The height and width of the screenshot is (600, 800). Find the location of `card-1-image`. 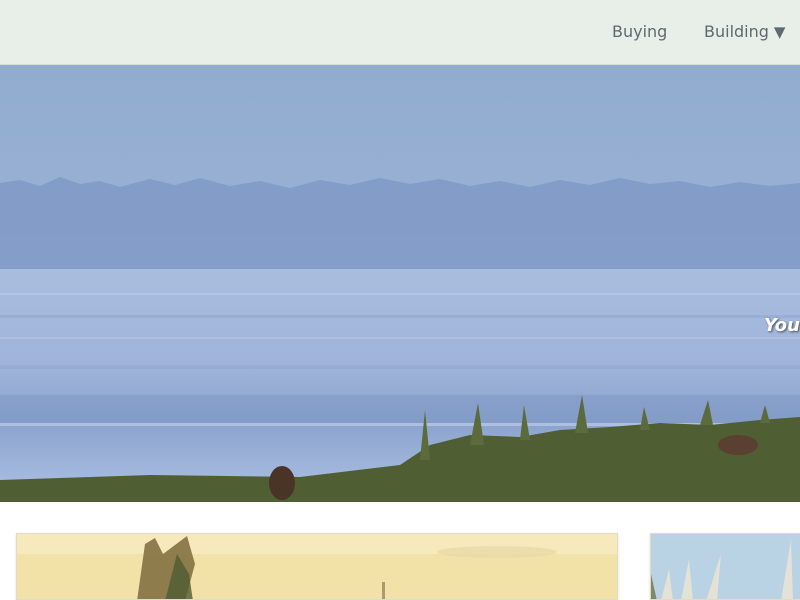

card-1-image is located at coordinates (317, 566).